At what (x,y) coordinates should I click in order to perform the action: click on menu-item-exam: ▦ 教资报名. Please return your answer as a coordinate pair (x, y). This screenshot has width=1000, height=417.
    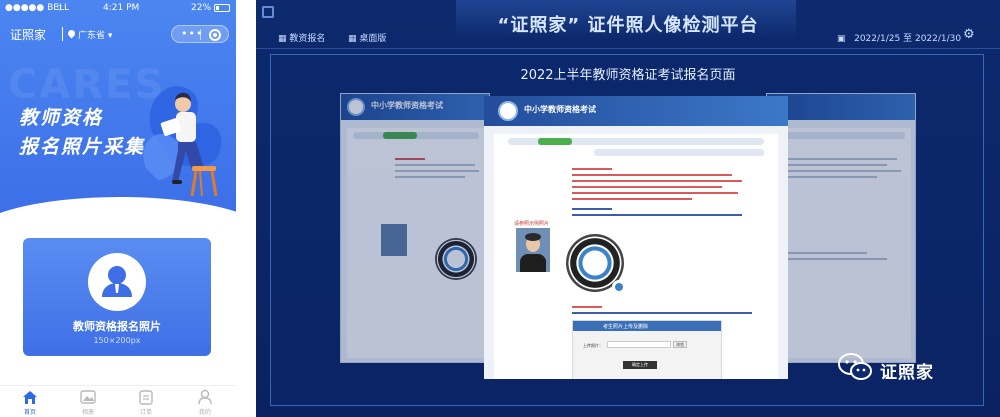
    Looking at the image, I should click on (301, 37).